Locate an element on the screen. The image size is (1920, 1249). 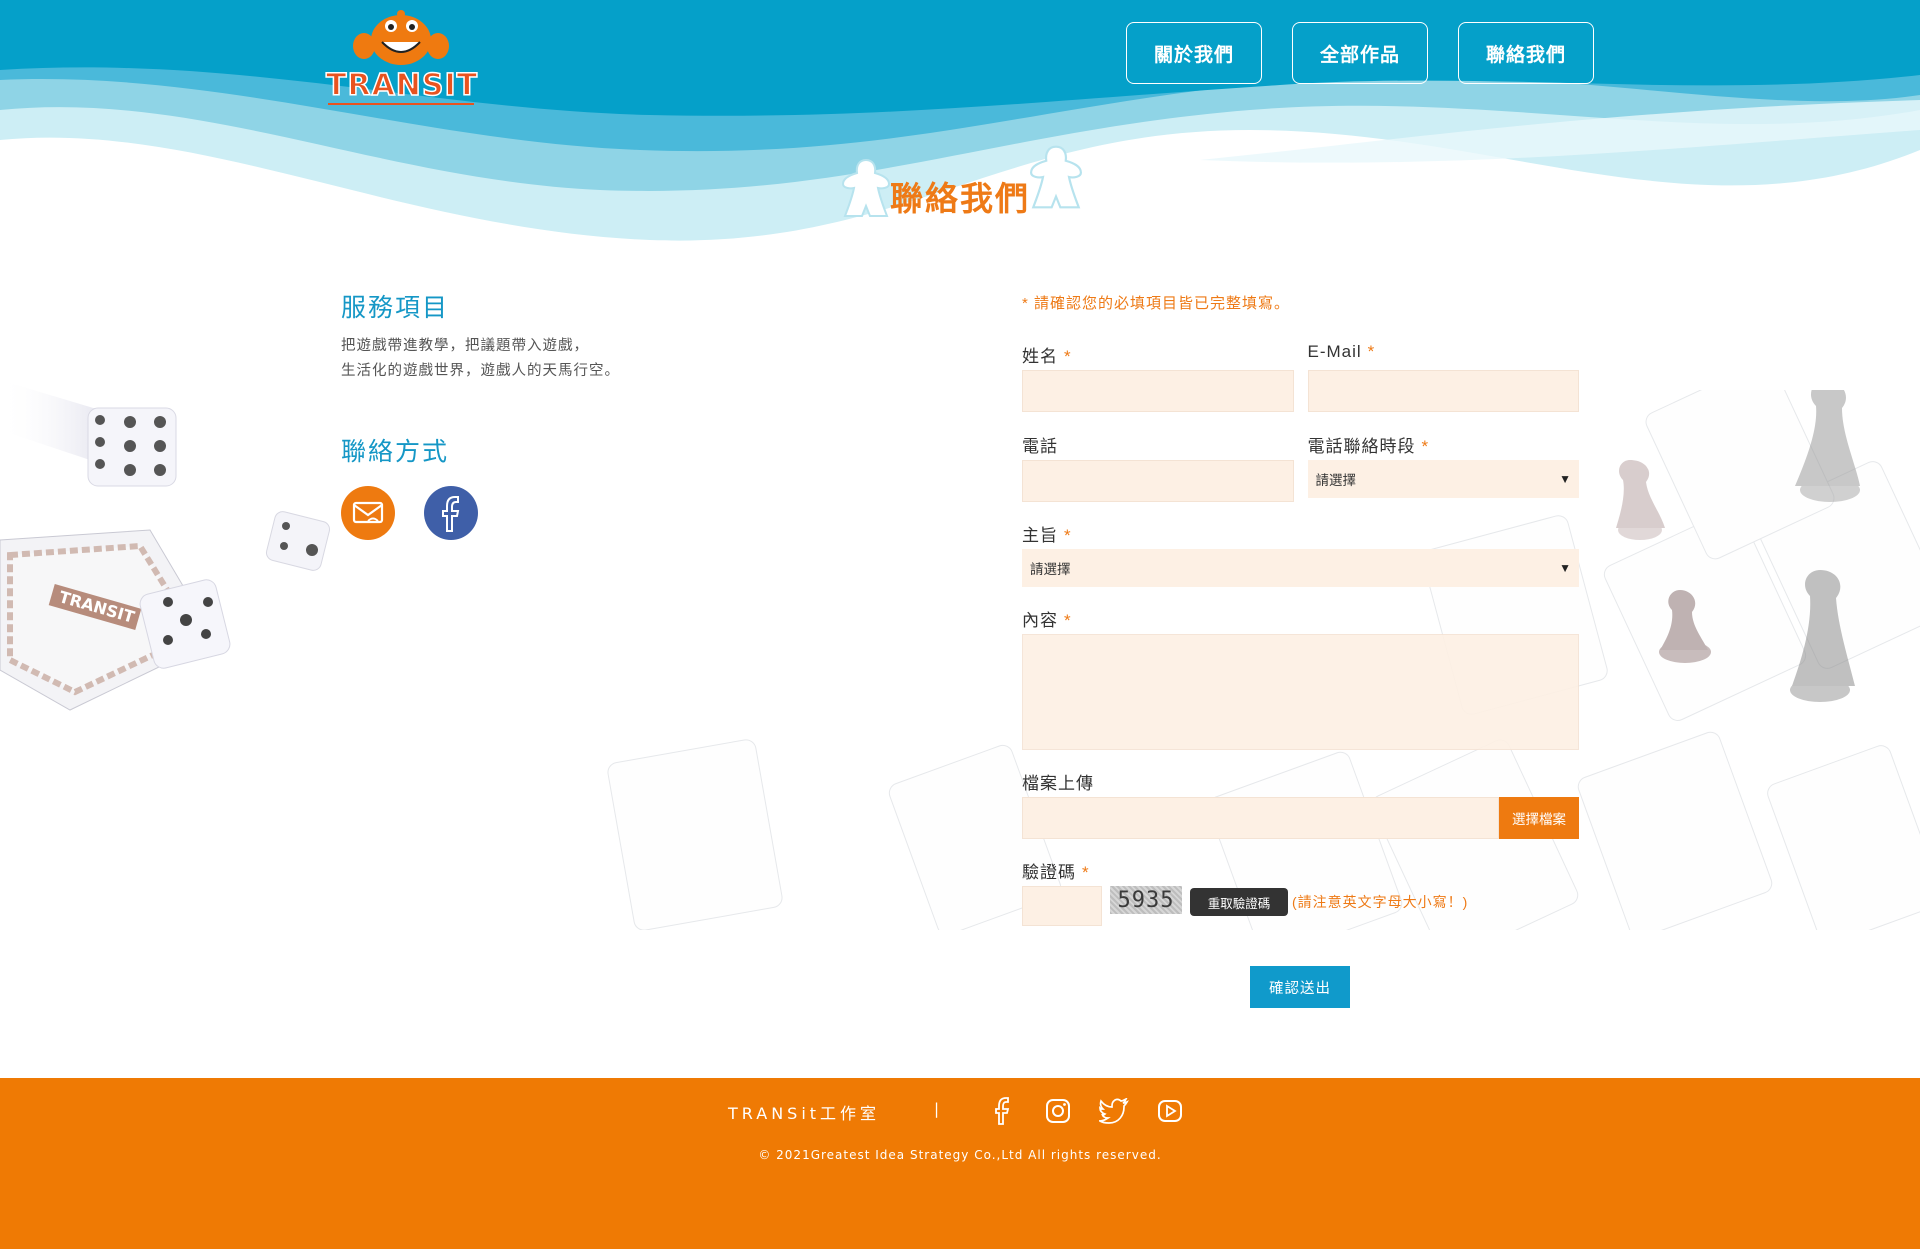
period-select-value: 請選擇 is located at coordinates (1336, 480).